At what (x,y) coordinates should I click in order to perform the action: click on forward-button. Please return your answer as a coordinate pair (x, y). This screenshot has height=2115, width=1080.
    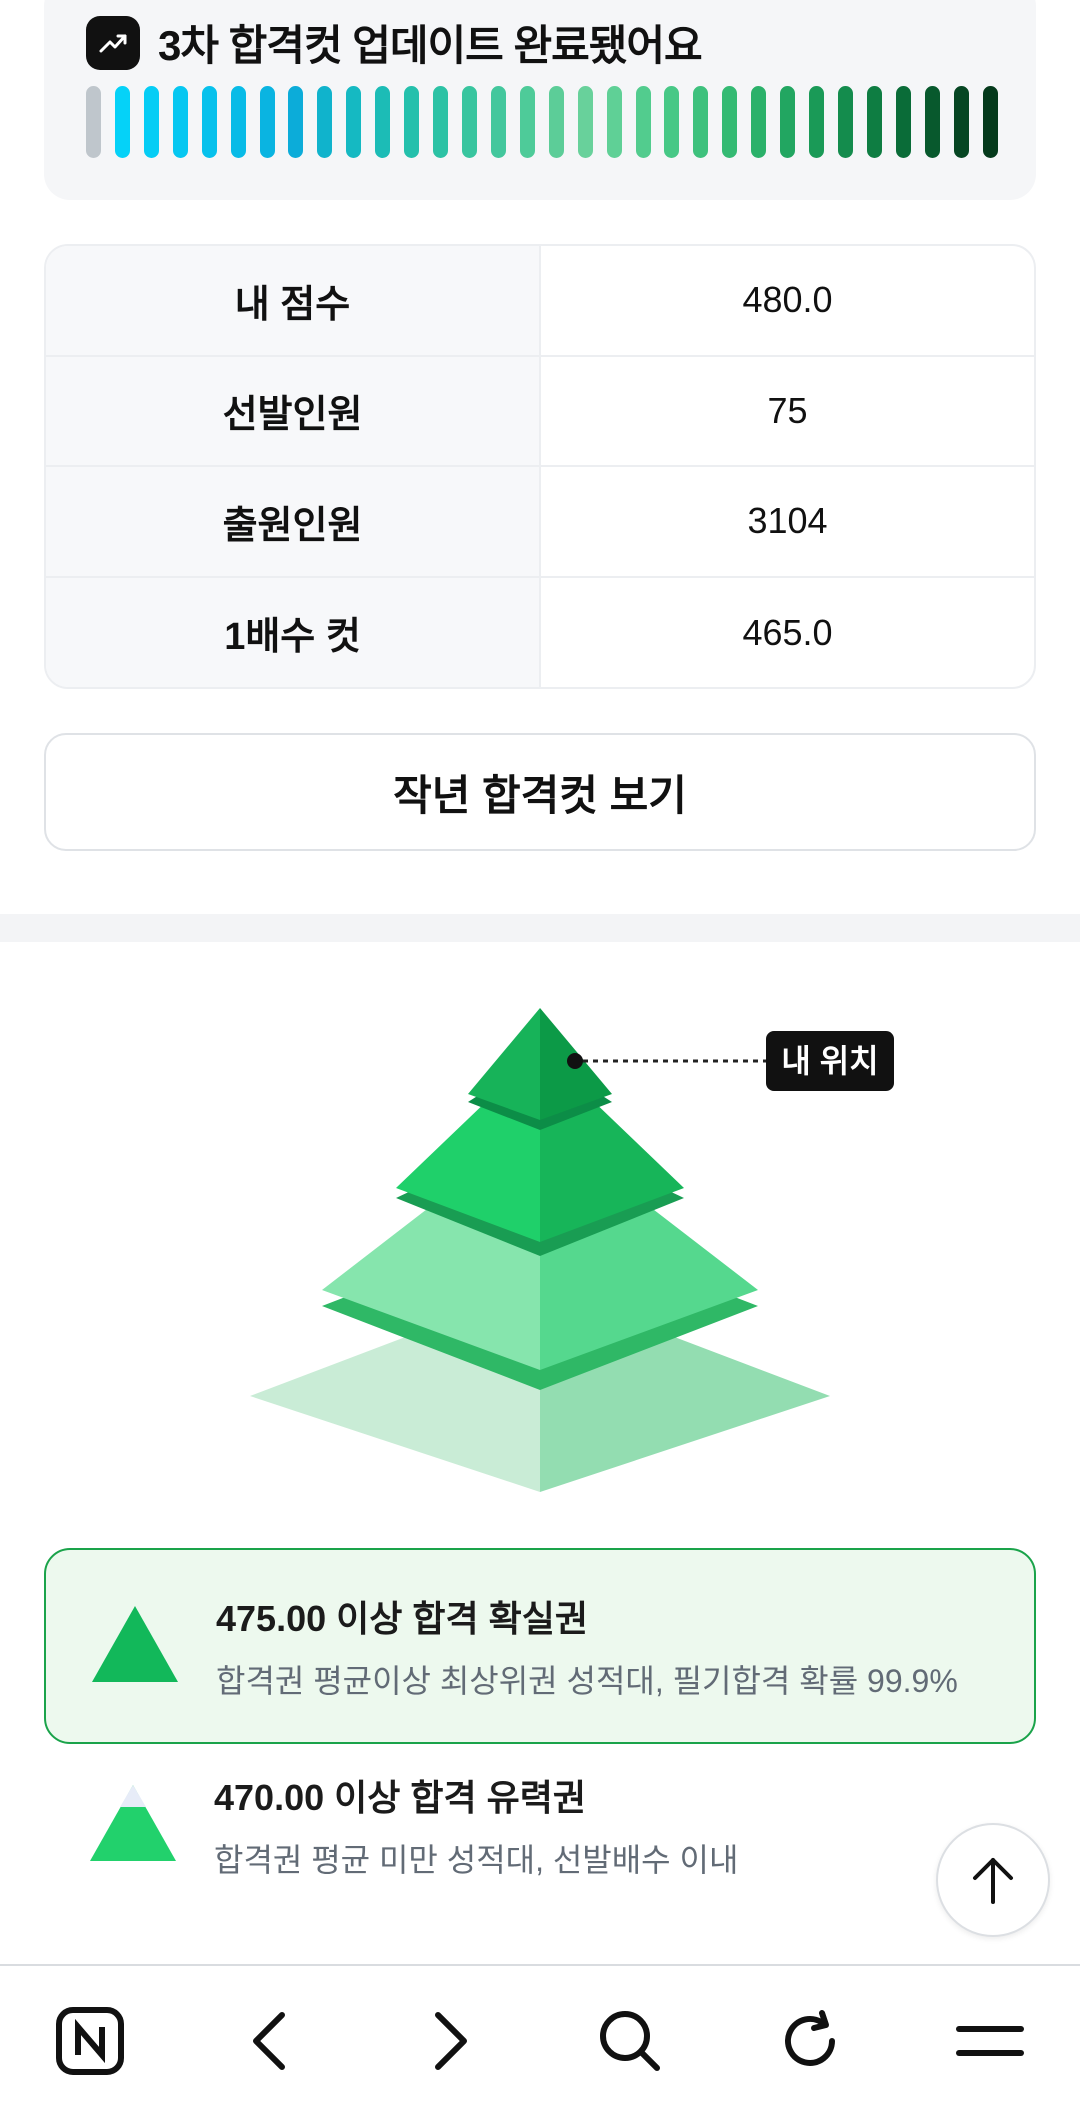
    Looking at the image, I should click on (450, 2041).